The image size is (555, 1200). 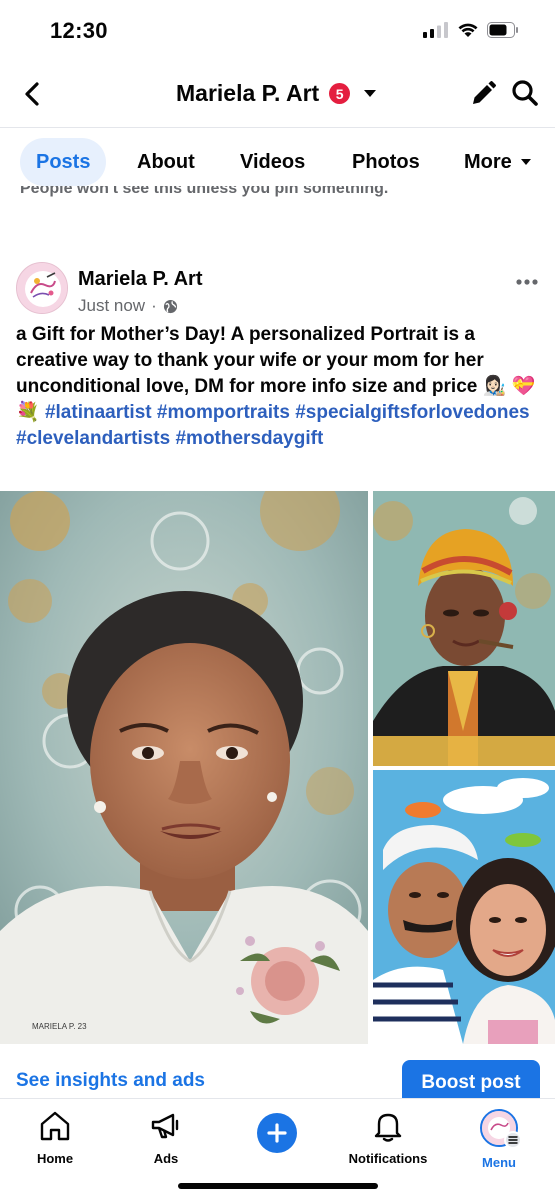 I want to click on create-button, so click(x=277, y=1133).